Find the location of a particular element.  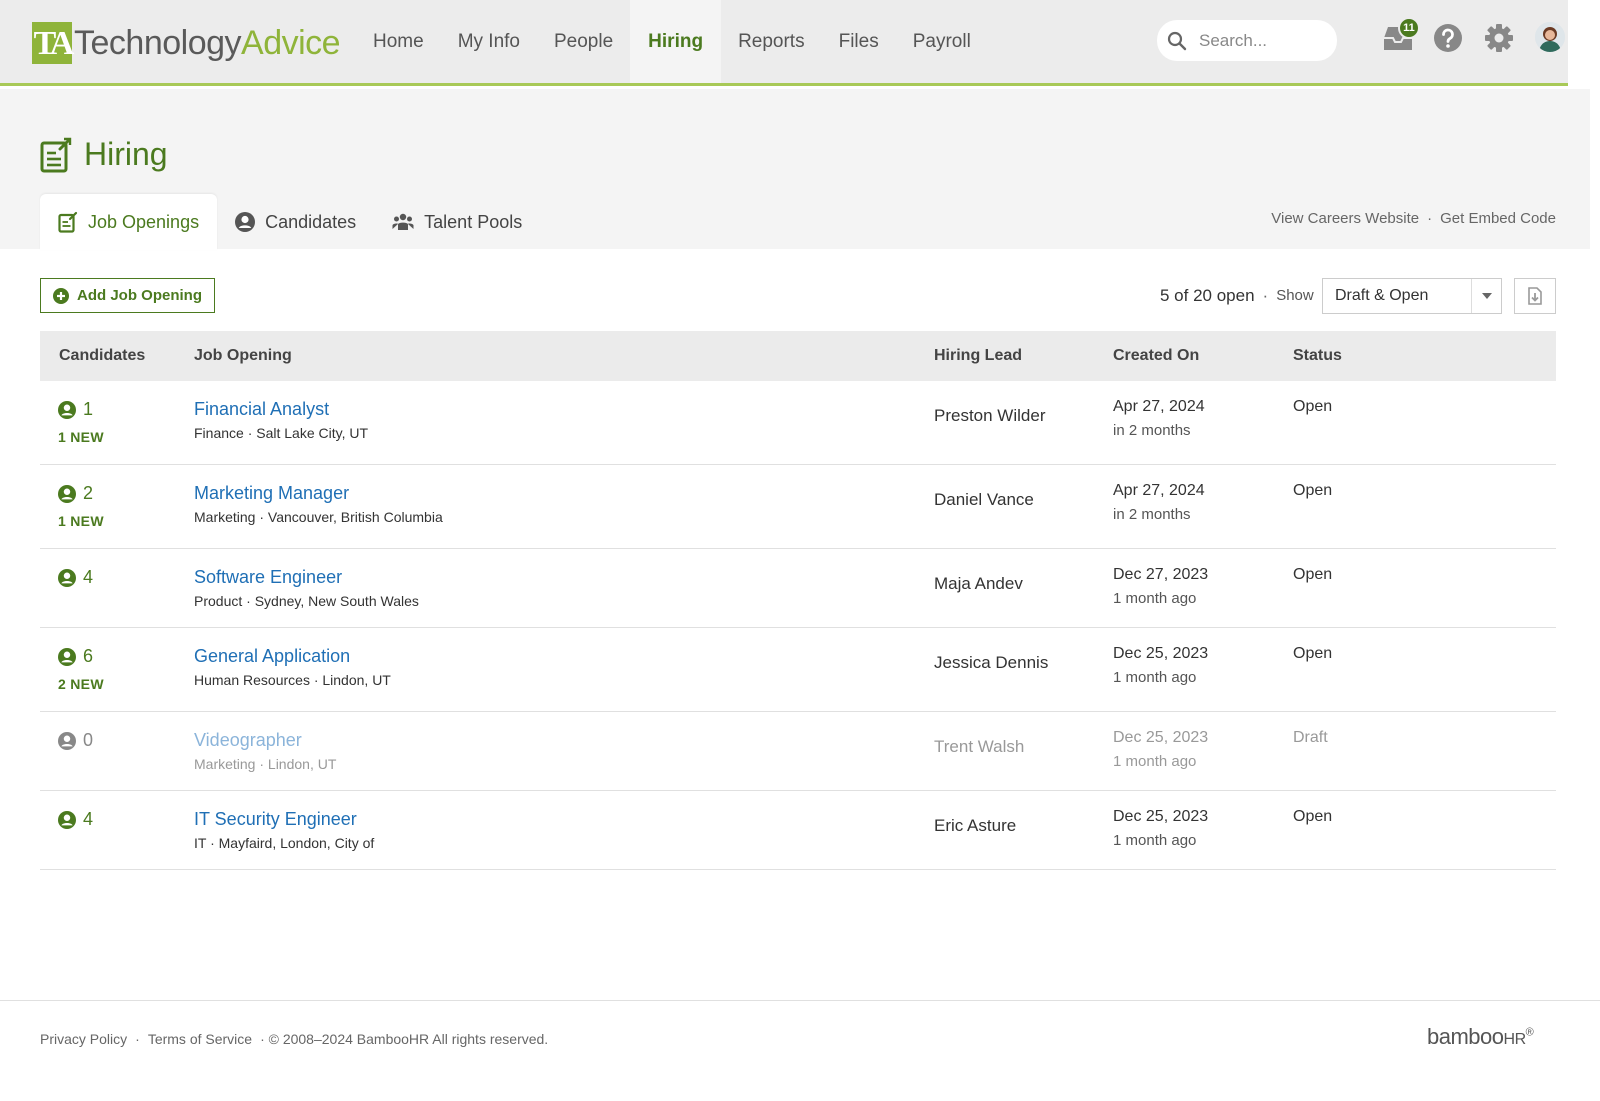

tab-label: Candidates is located at coordinates (311, 221).